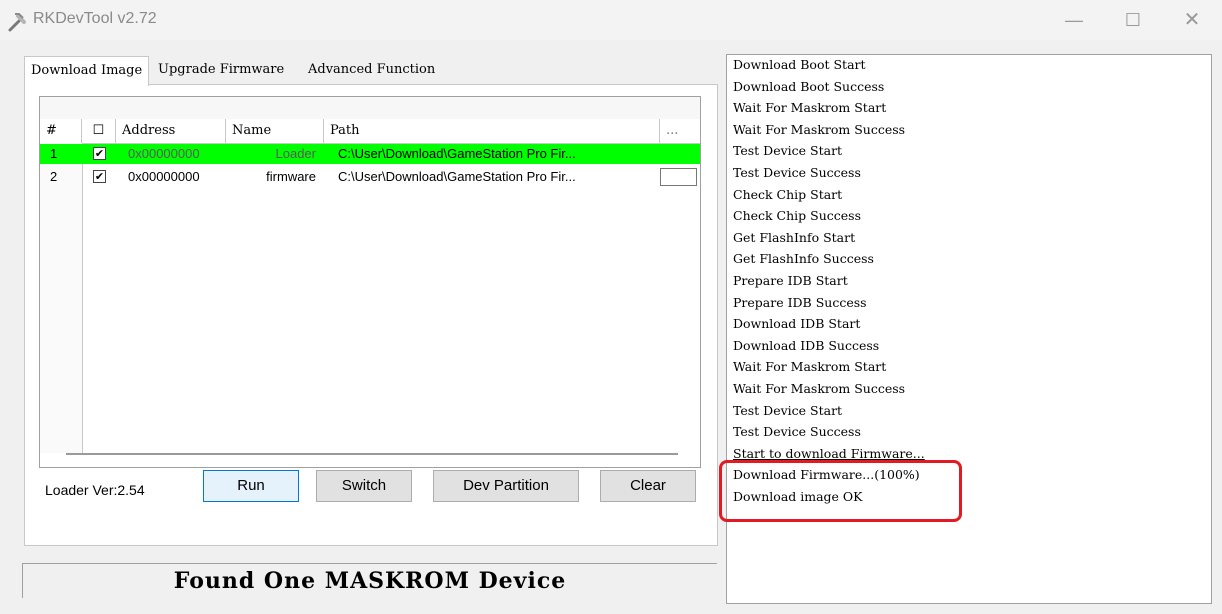  What do you see at coordinates (251, 486) in the screenshot?
I see `run-button: Run` at bounding box center [251, 486].